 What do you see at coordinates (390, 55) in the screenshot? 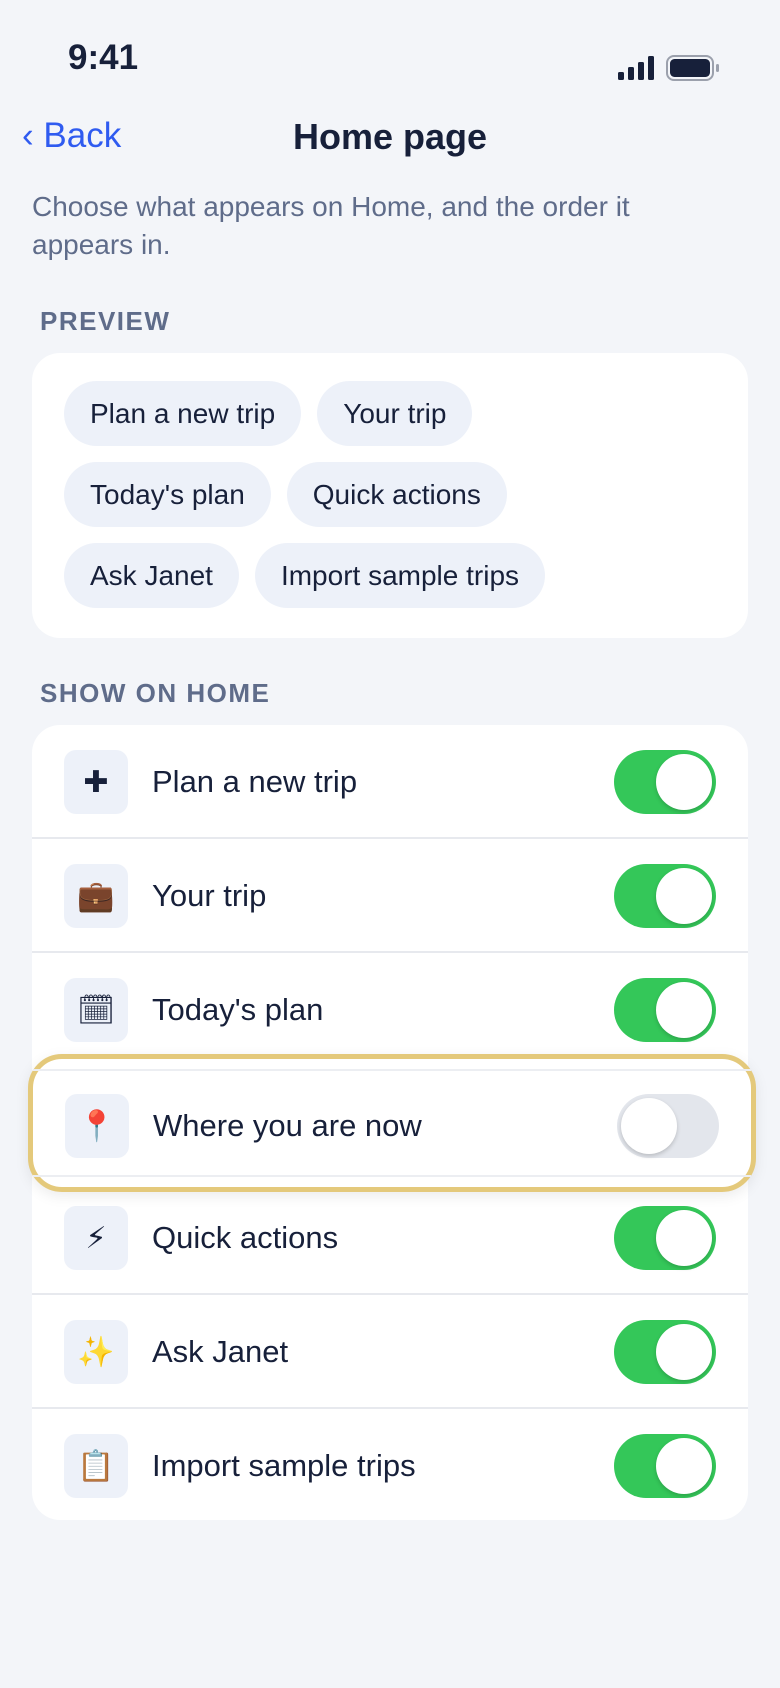
I see `status-bar: 9:41` at bounding box center [390, 55].